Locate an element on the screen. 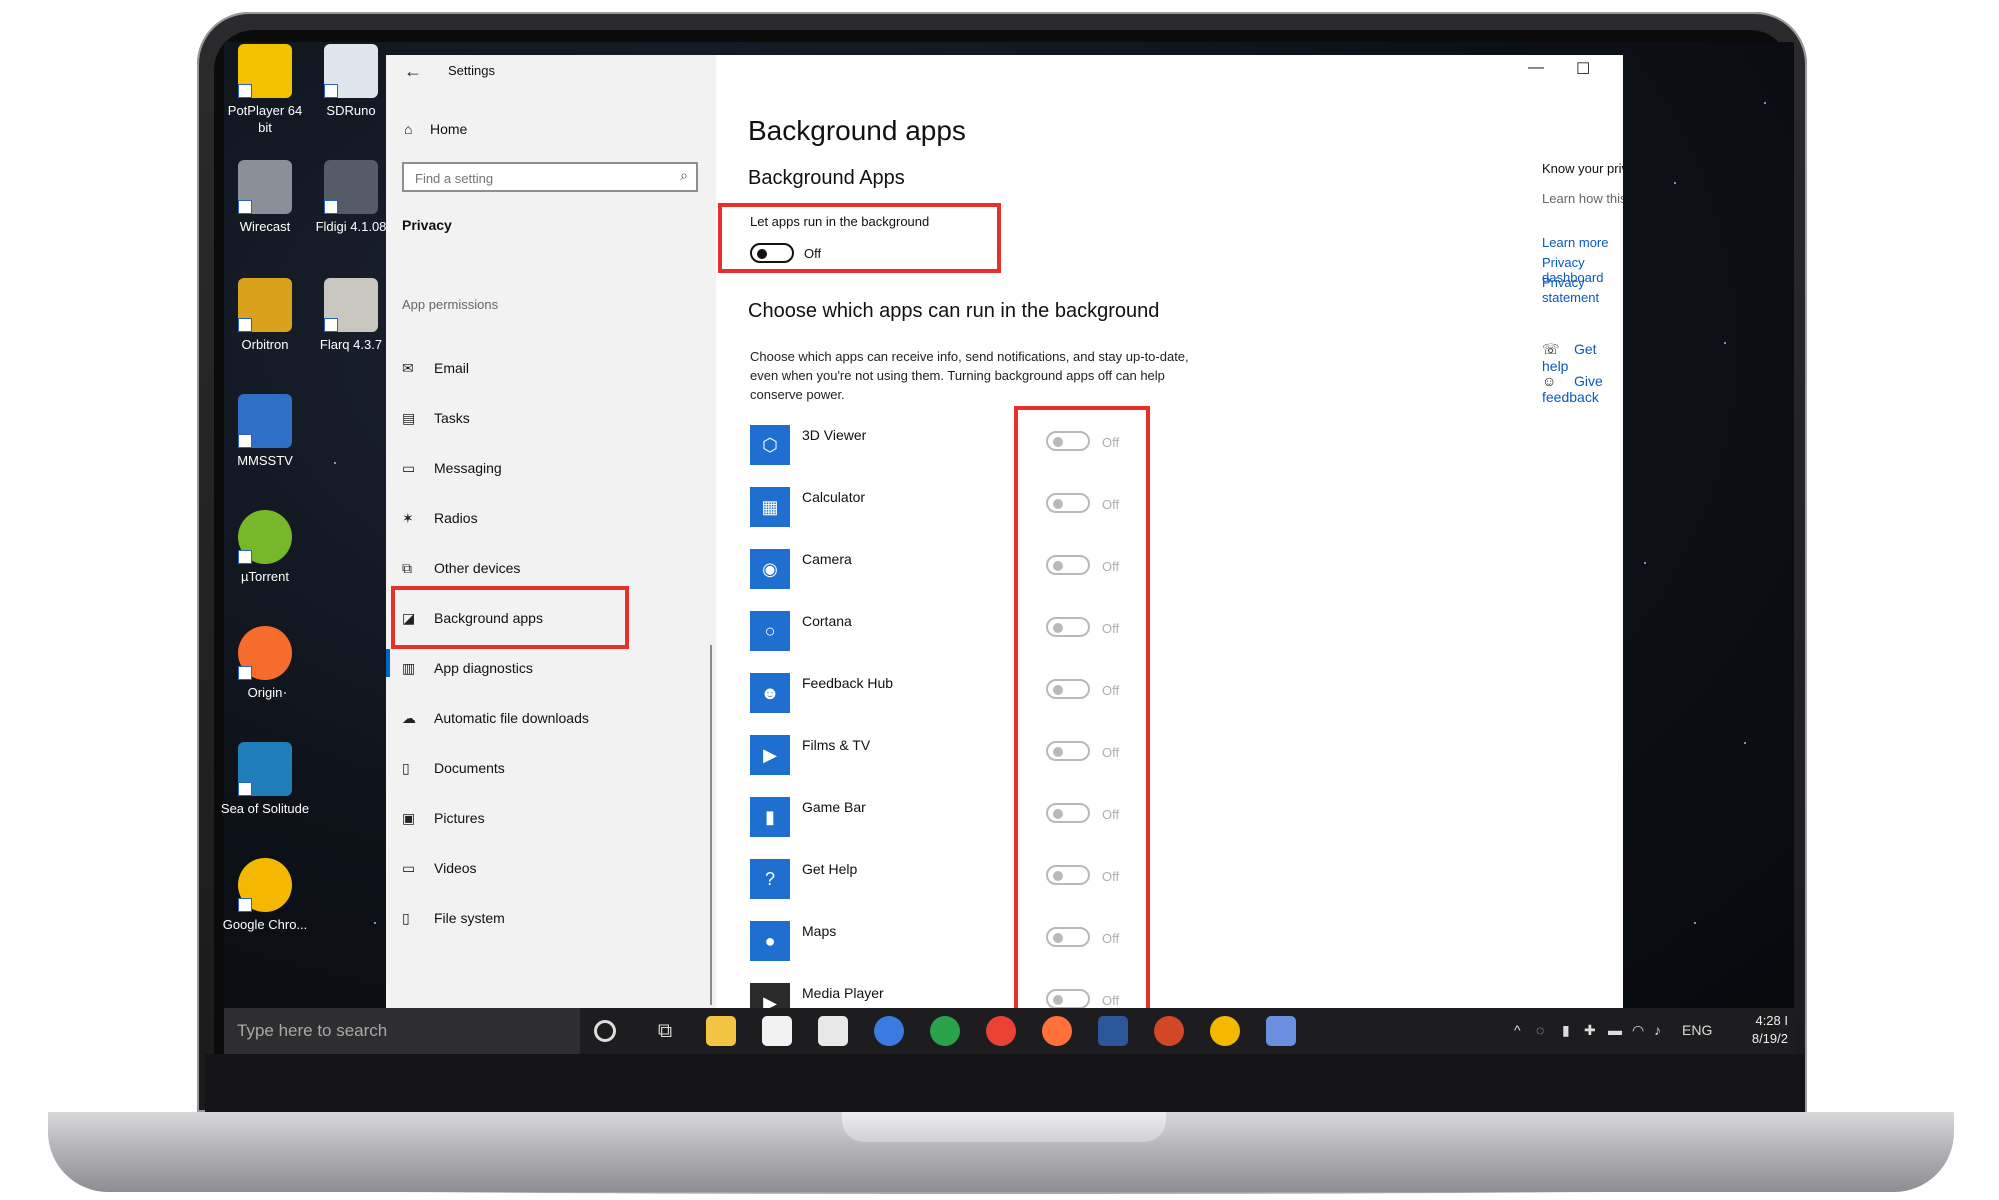 This screenshot has width=1999, height=1200. desktop-icon-fldigi: Fldigi 4.1.08 is located at coordinates (351, 197).